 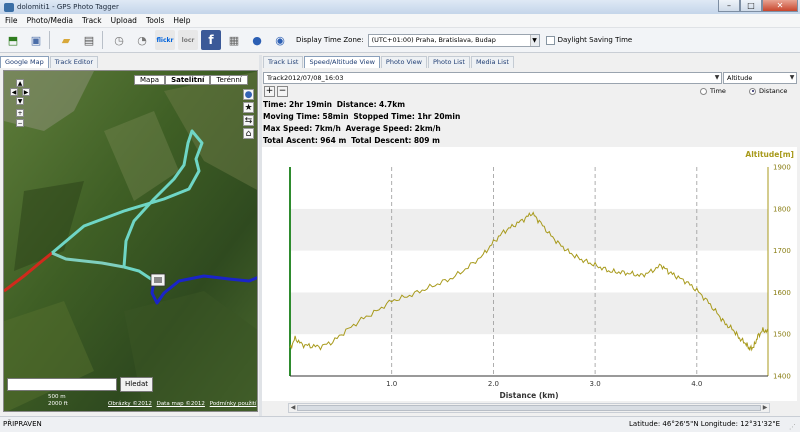 I want to click on toolbar-separator, so click(x=102, y=40).